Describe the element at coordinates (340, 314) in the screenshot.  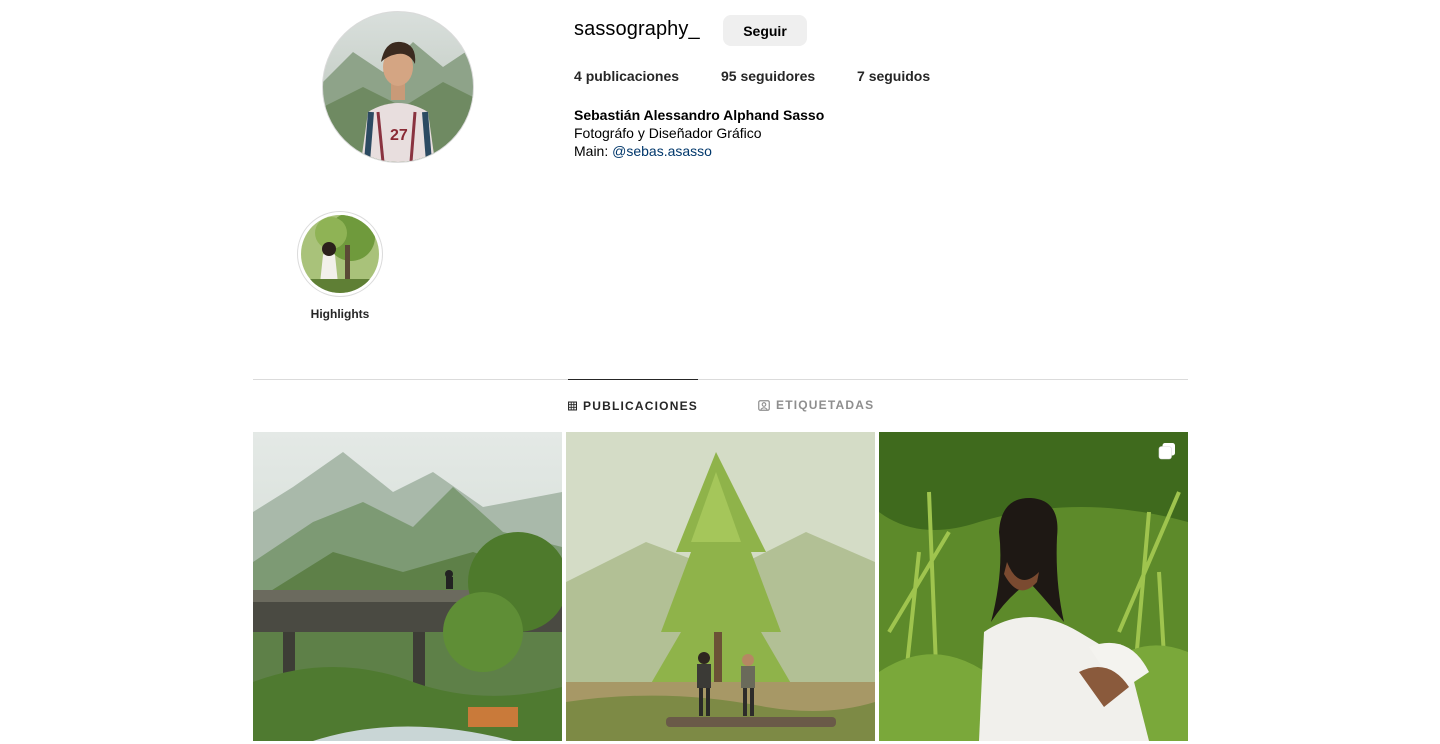
I see `highlight-label: Highlights` at that location.